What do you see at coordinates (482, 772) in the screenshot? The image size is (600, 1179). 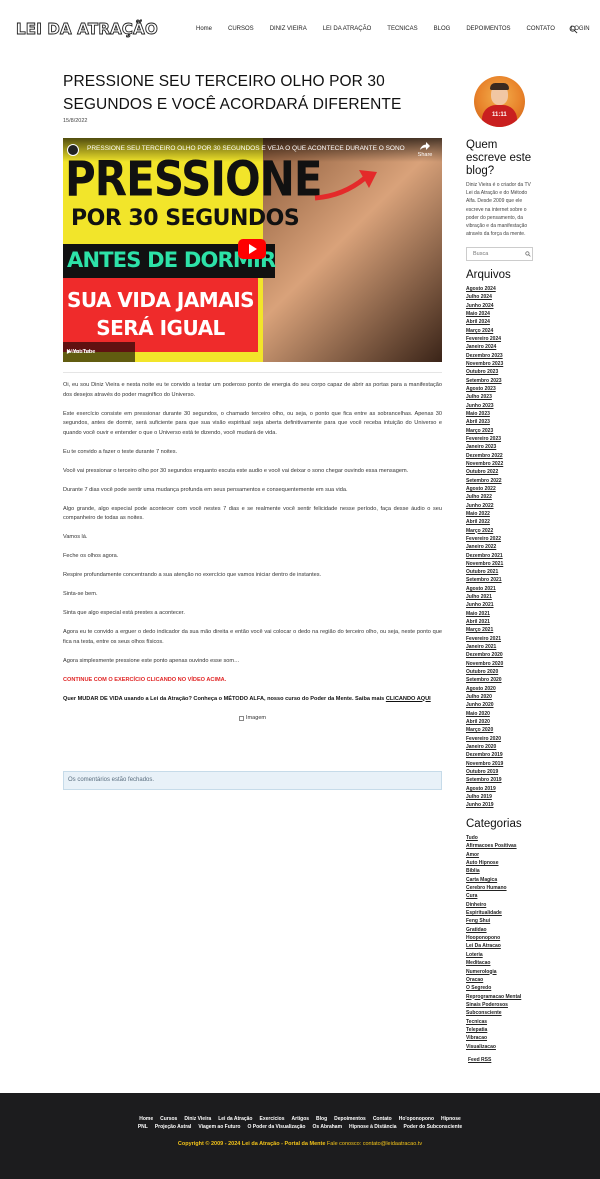 I see `archive-link: Outubro 2019` at bounding box center [482, 772].